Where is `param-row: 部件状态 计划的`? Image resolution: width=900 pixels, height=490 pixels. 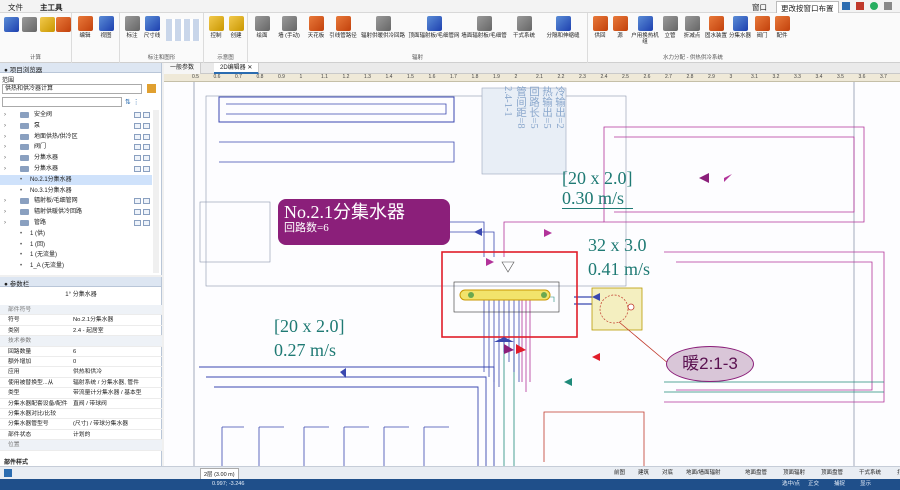
param-row: 部件状态 计划的 is located at coordinates (81, 435).